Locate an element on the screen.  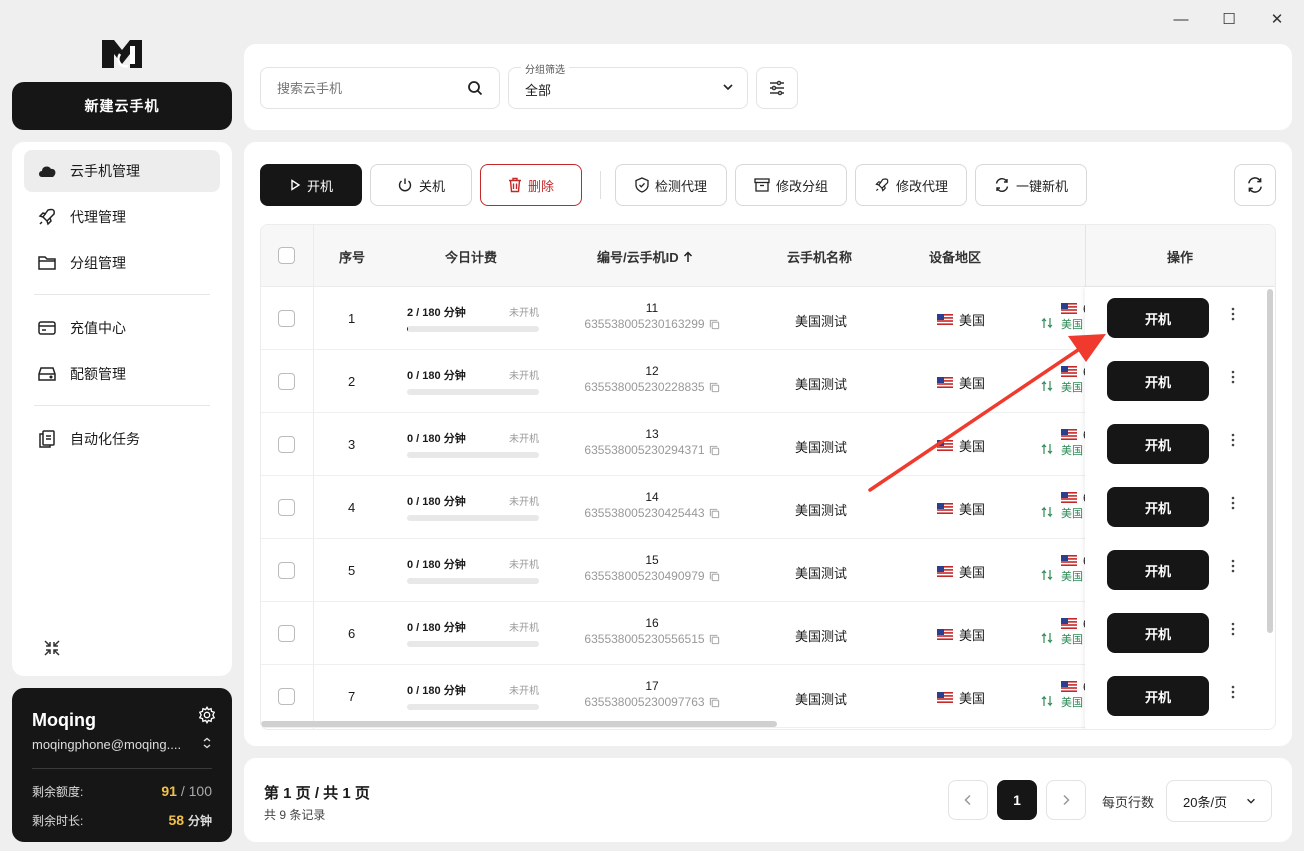
sidebar-item-group: 分组管理 is located at coordinates (122, 263).